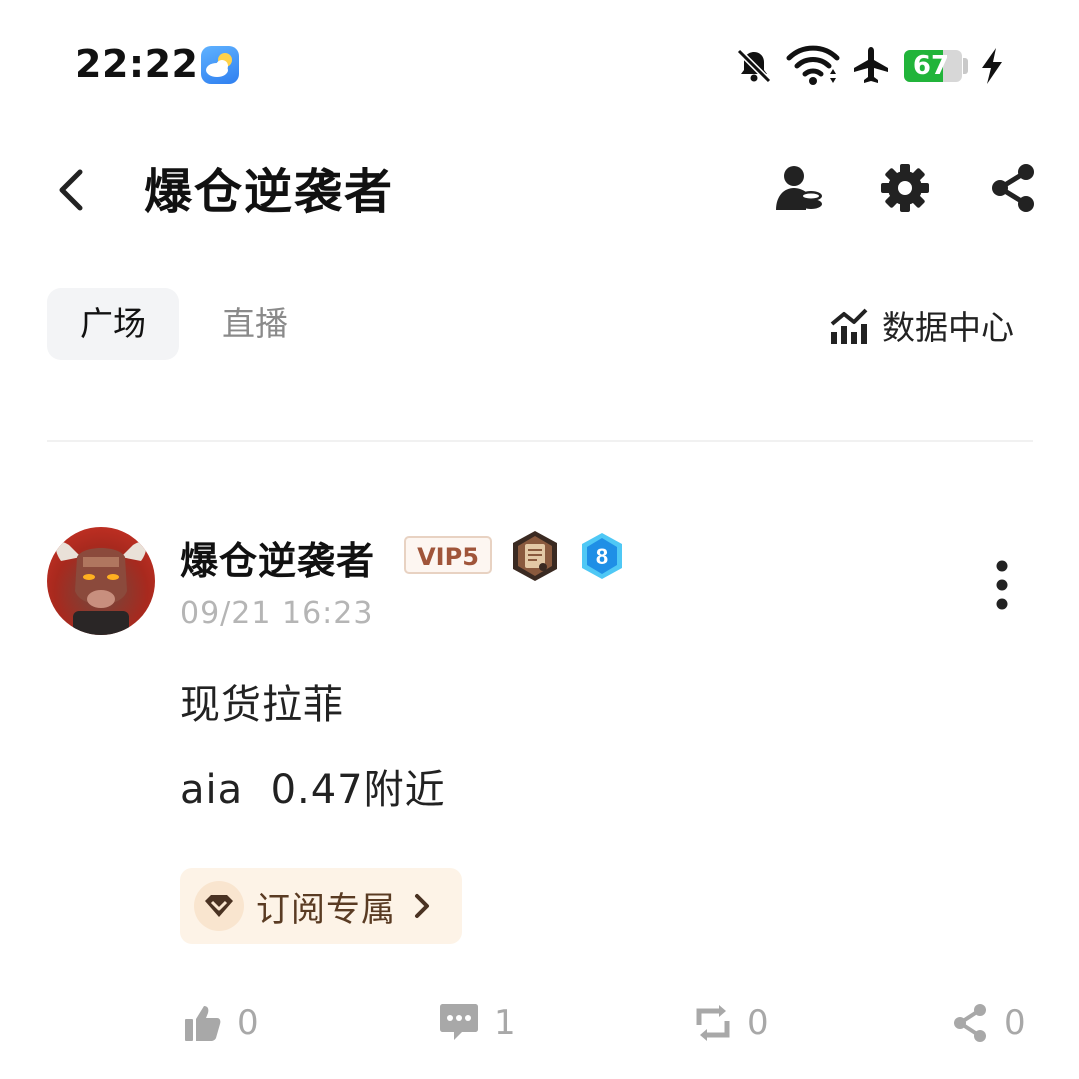  Describe the element at coordinates (277, 613) in the screenshot. I see `post-timestamp: 09/21 16:23` at that location.